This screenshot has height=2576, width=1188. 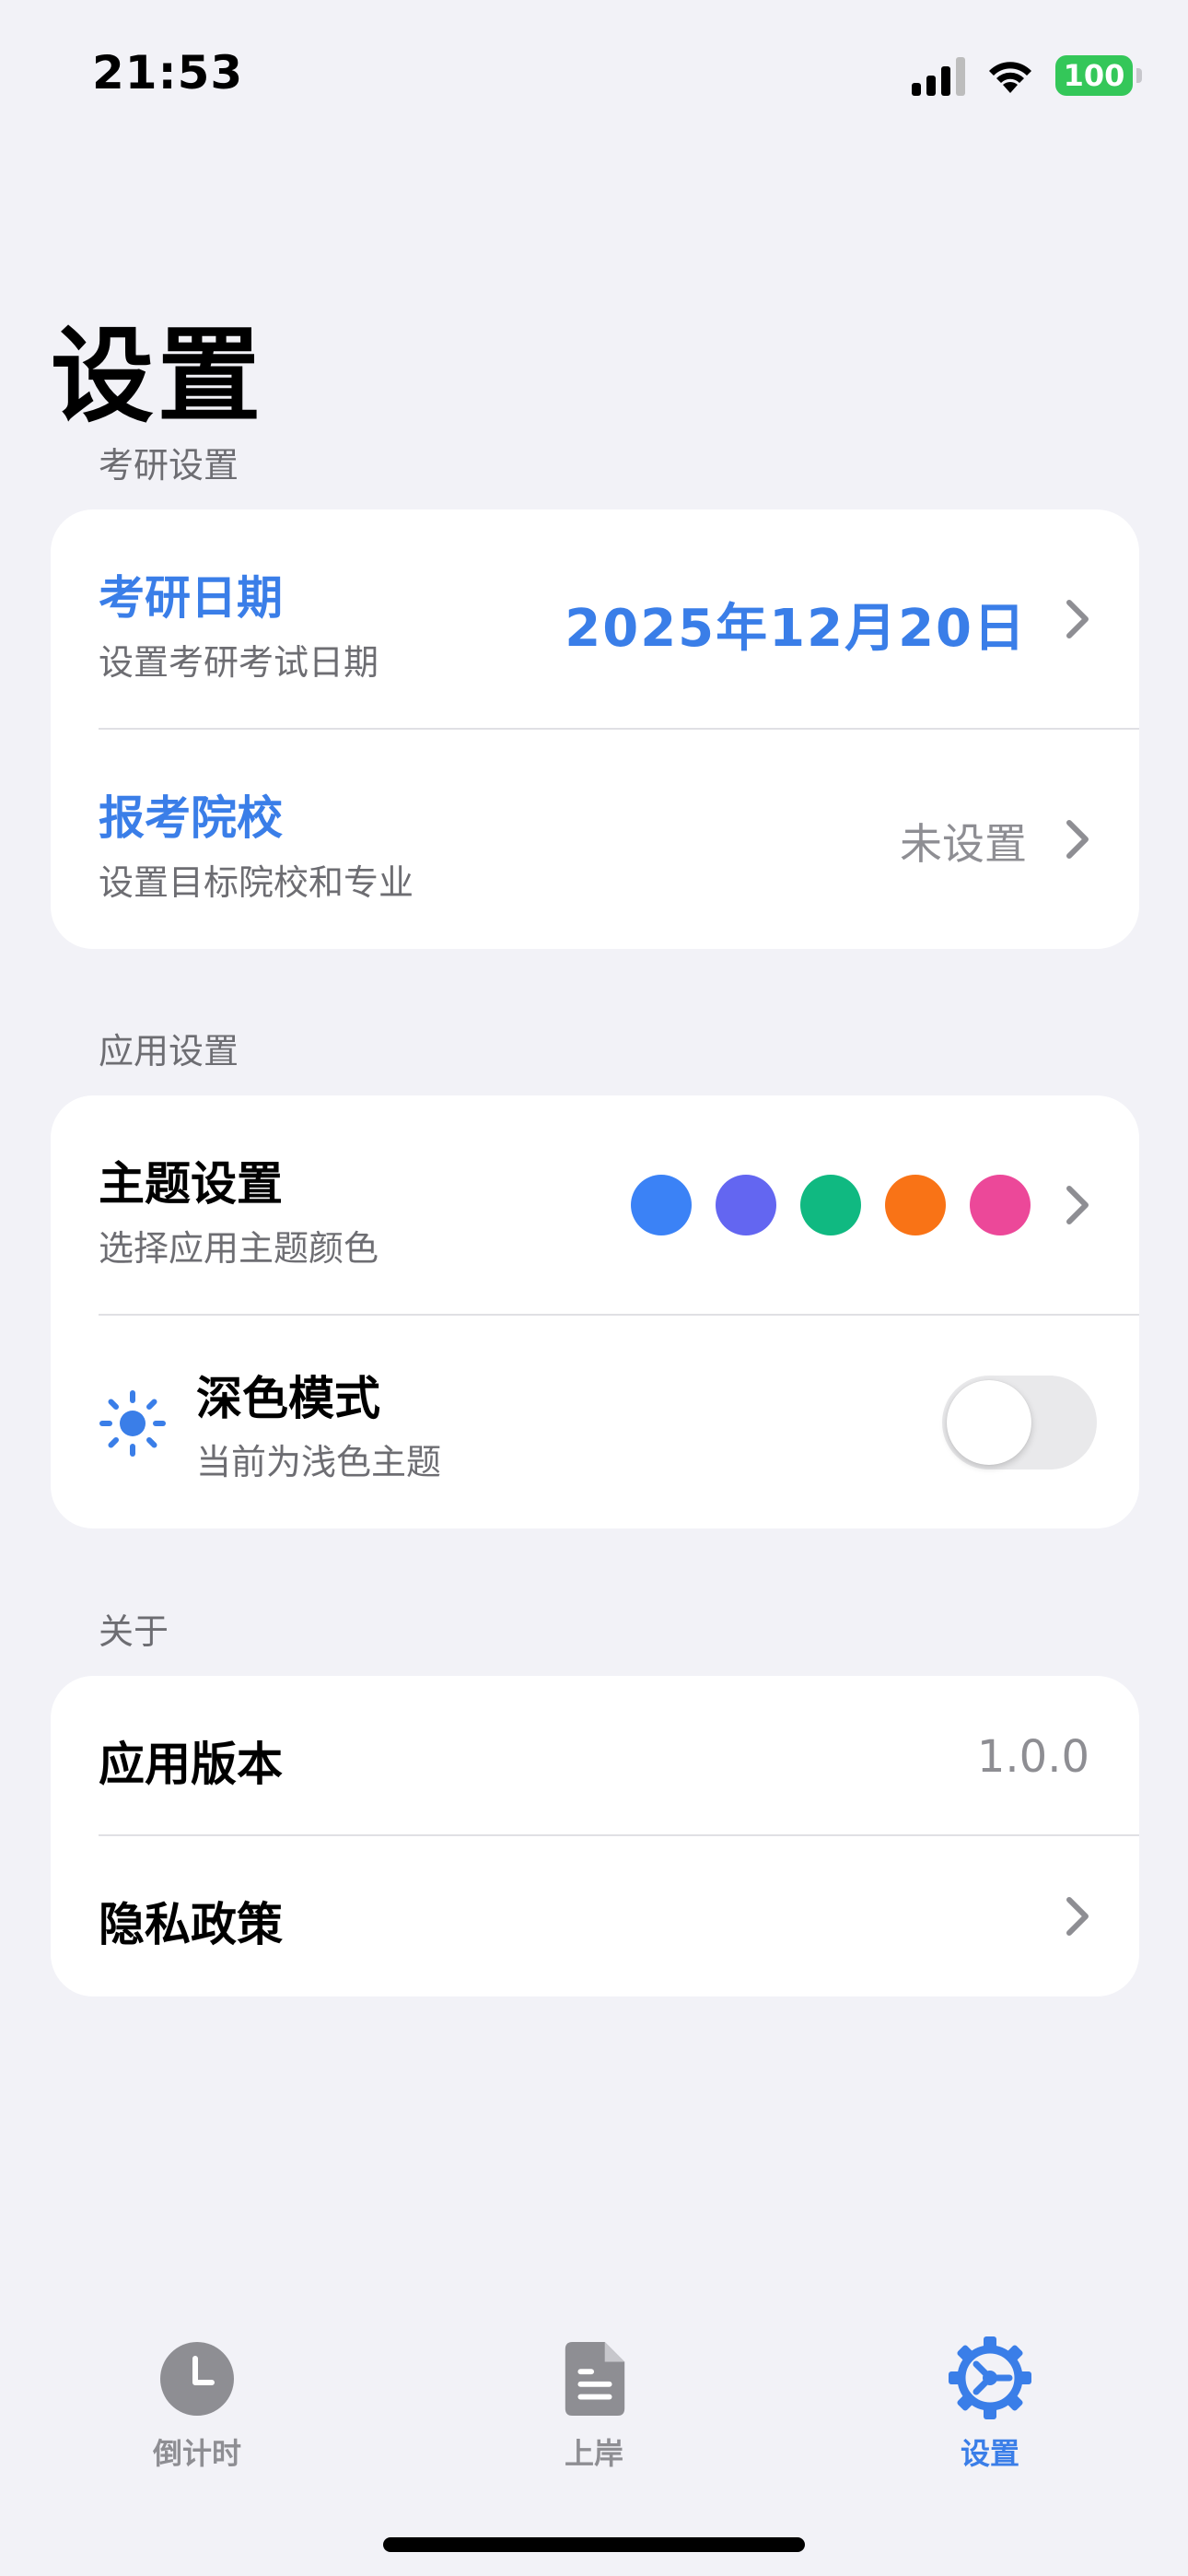 What do you see at coordinates (595, 1205) in the screenshot?
I see `theme-settings-row: 主题设置 选择应用主题颜色` at bounding box center [595, 1205].